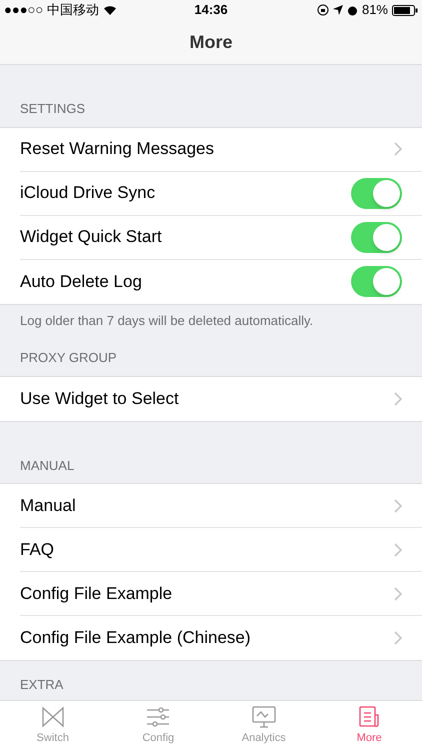 The height and width of the screenshot is (750, 422). What do you see at coordinates (96, 593) in the screenshot?
I see `row-label: Config File Example` at bounding box center [96, 593].